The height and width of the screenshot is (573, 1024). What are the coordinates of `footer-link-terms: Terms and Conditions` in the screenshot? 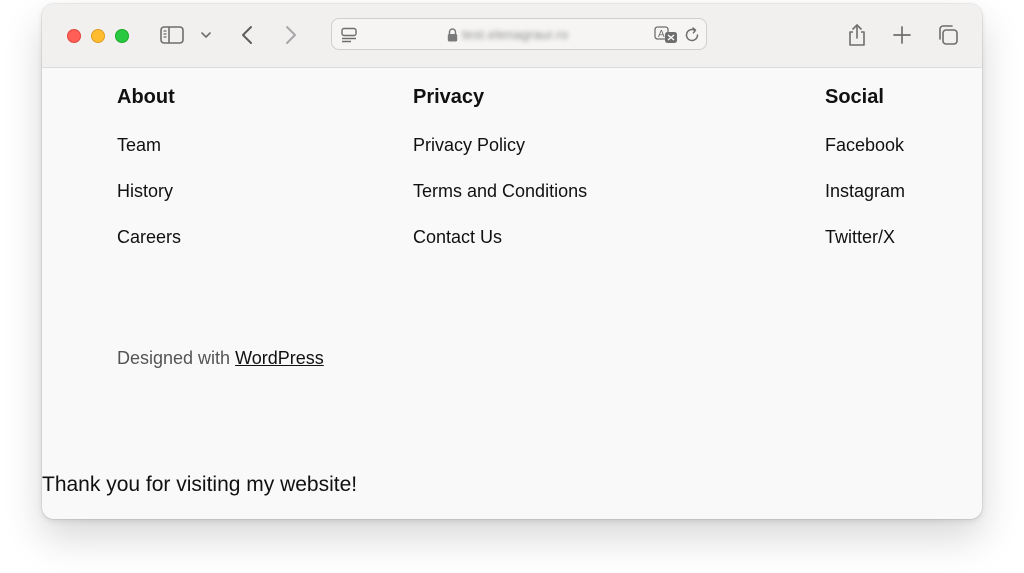 It's located at (500, 191).